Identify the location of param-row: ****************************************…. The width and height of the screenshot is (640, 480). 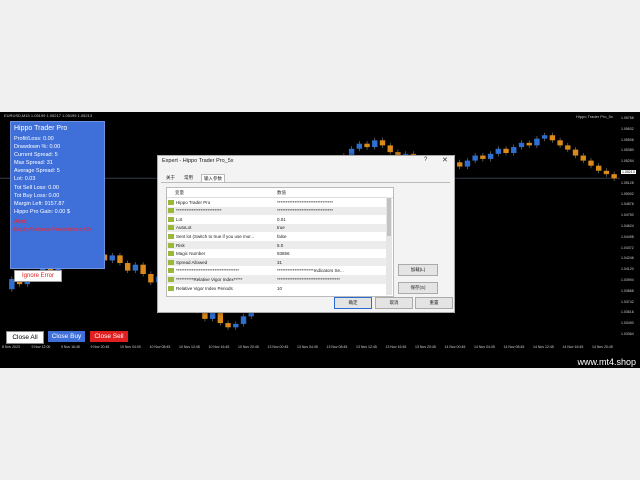
(276, 210).